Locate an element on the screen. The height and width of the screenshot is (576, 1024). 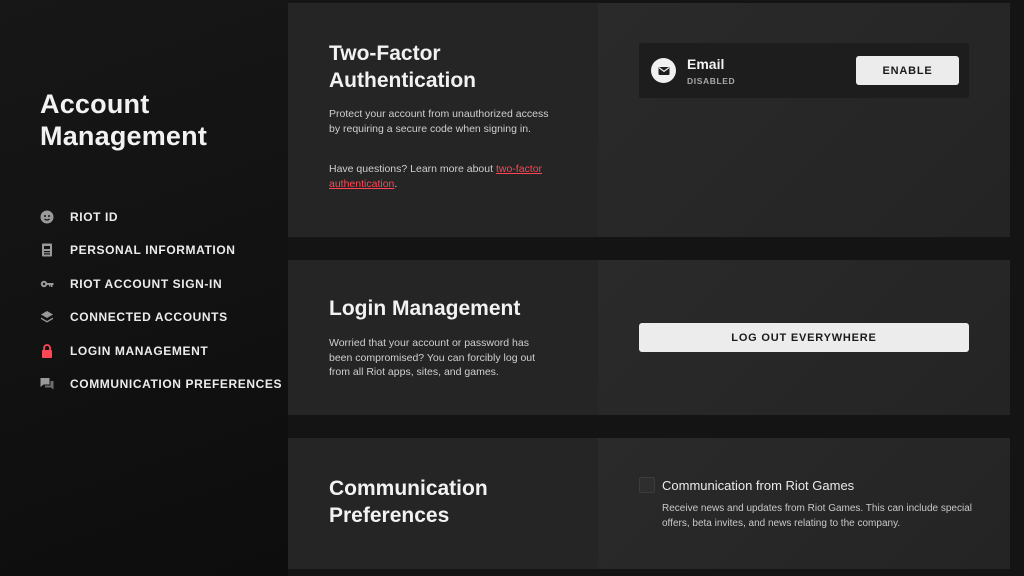
communication-title: Communication Preferences is located at coordinates (408, 502).